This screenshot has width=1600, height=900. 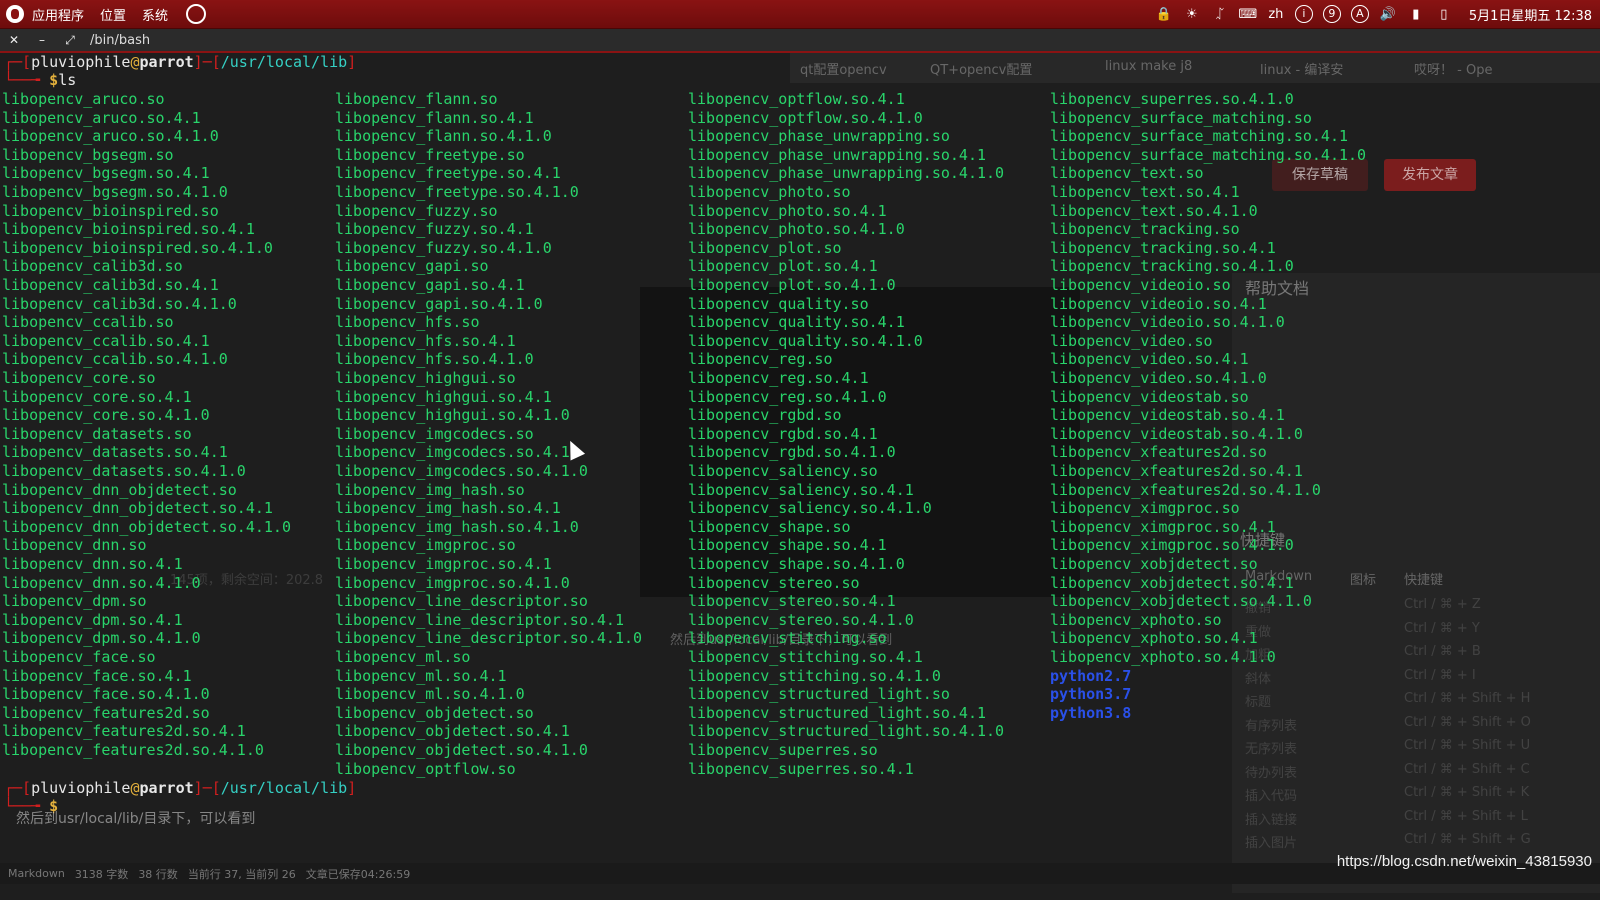 What do you see at coordinates (461, 750) in the screenshot?
I see `file-entry: libopencv_objdetect.so.4.1.0` at bounding box center [461, 750].